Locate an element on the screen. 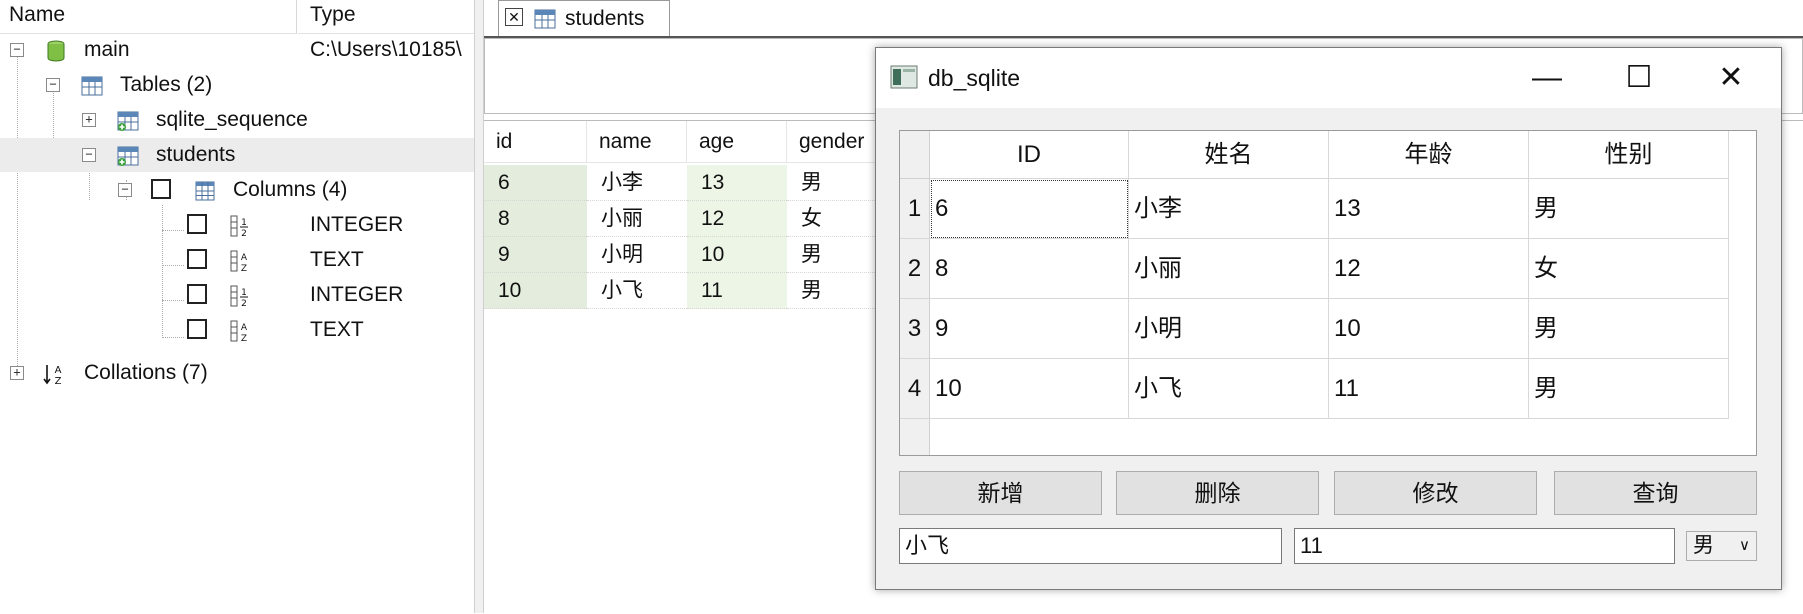  grid-cell: 小飞 is located at coordinates (637, 291).